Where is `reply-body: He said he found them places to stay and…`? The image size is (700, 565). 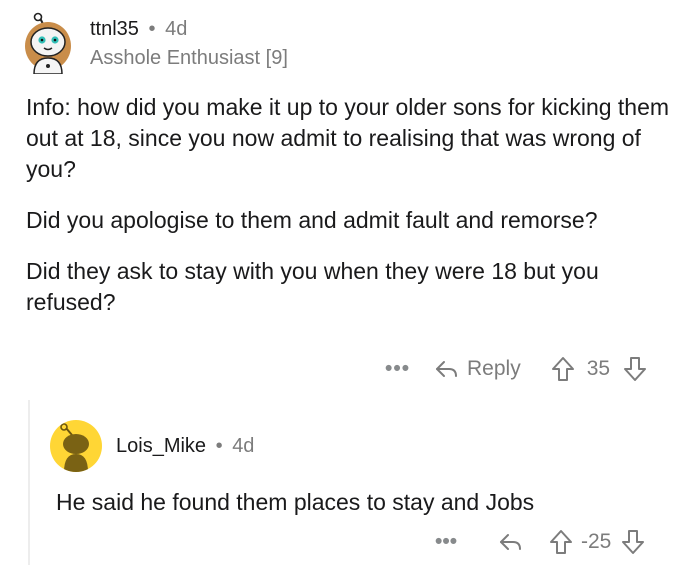 reply-body: He said he found them places to stay and… is located at coordinates (295, 502).